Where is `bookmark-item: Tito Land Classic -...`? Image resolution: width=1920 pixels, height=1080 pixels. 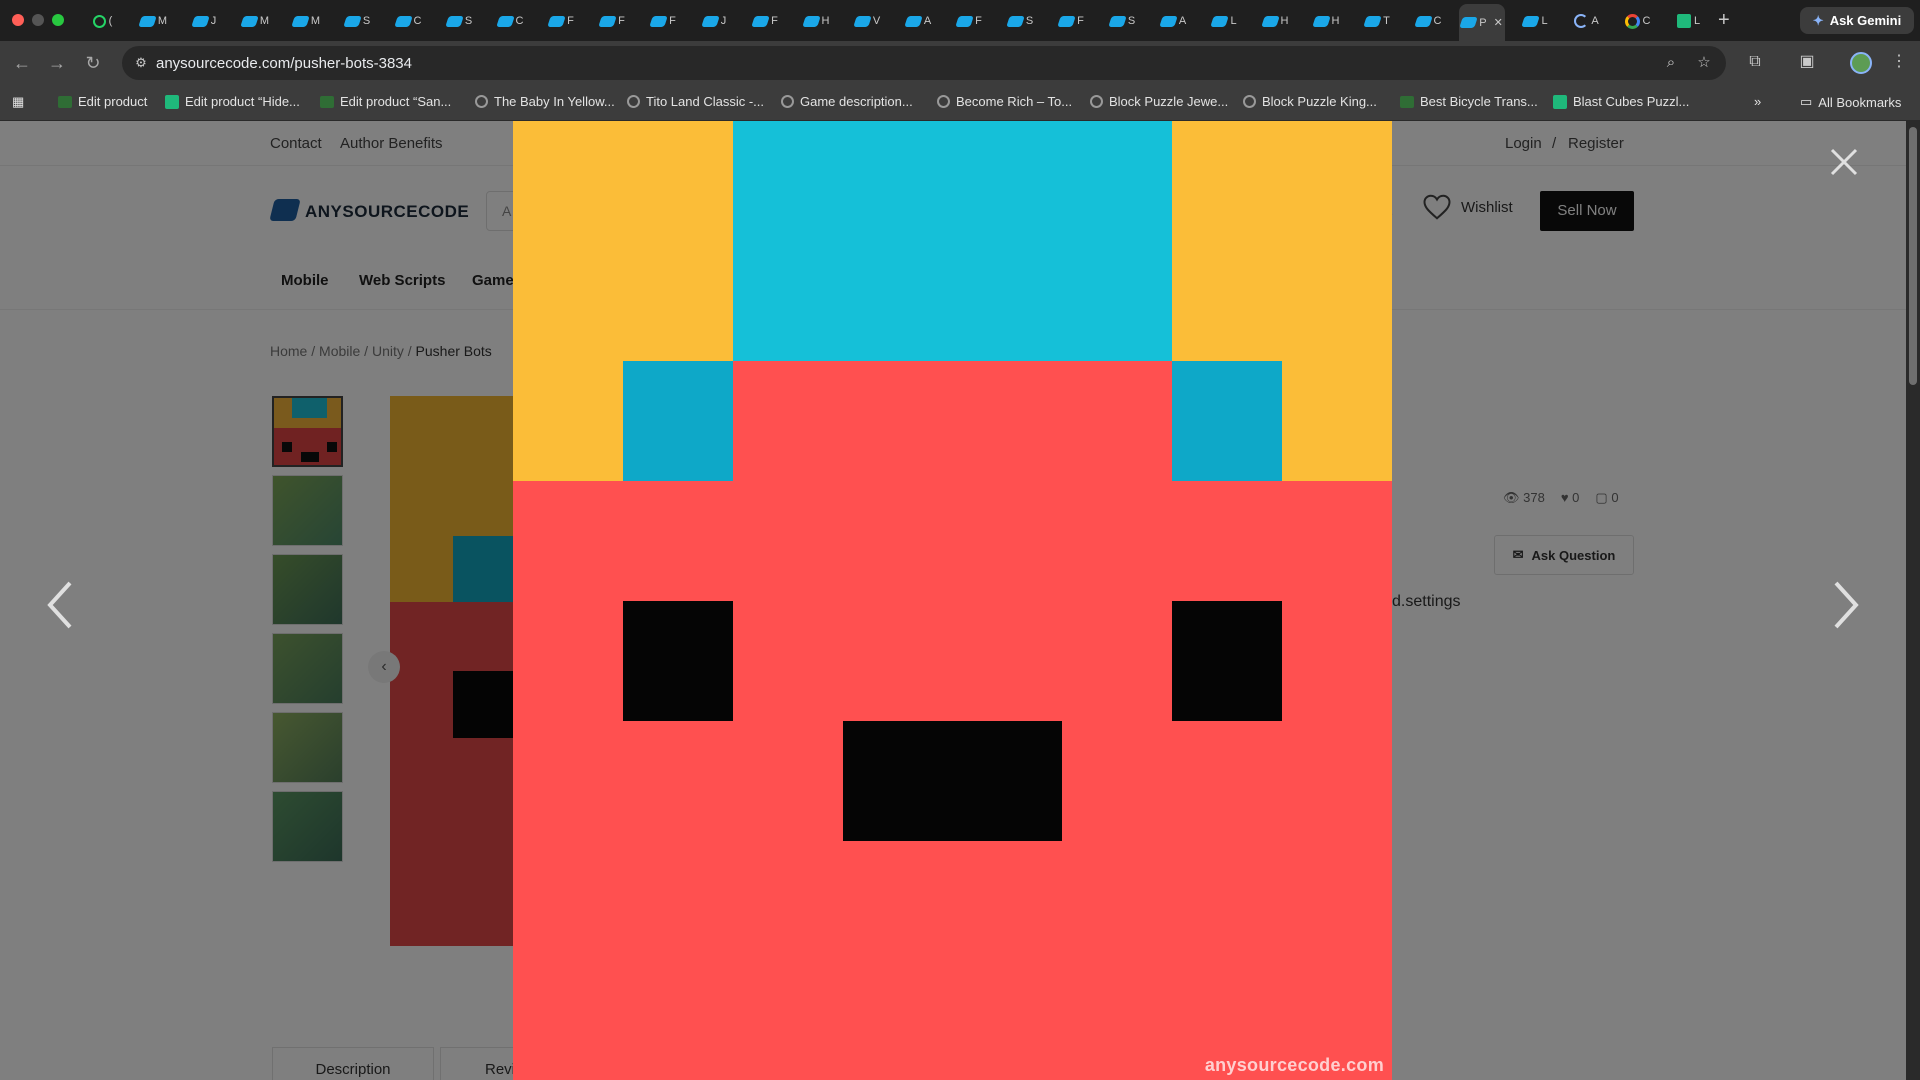
bookmark-item: Tito Land Classic -... is located at coordinates (695, 101).